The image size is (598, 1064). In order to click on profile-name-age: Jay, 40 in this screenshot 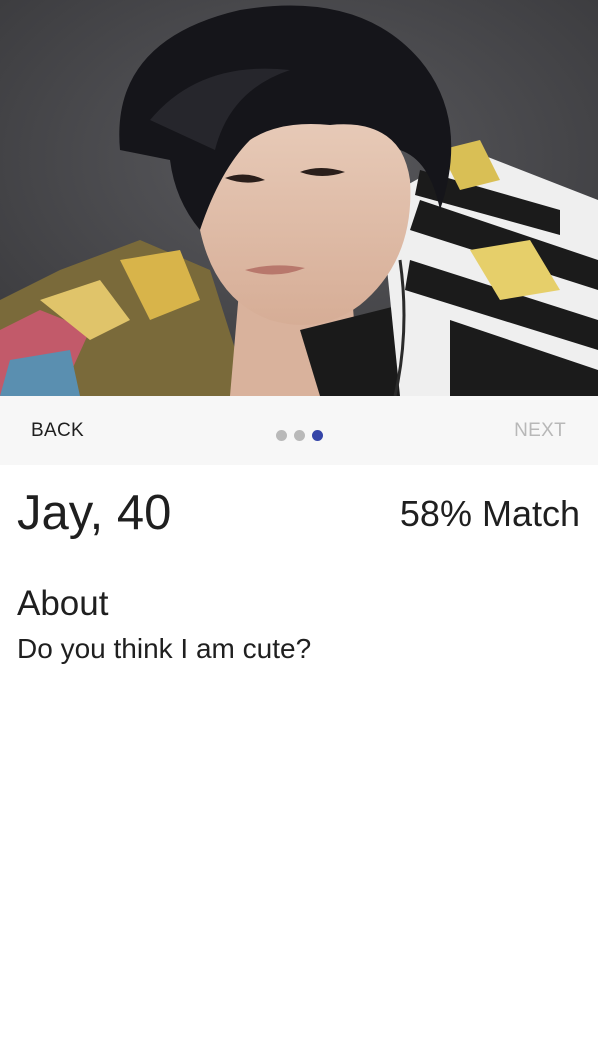, I will do `click(94, 513)`.